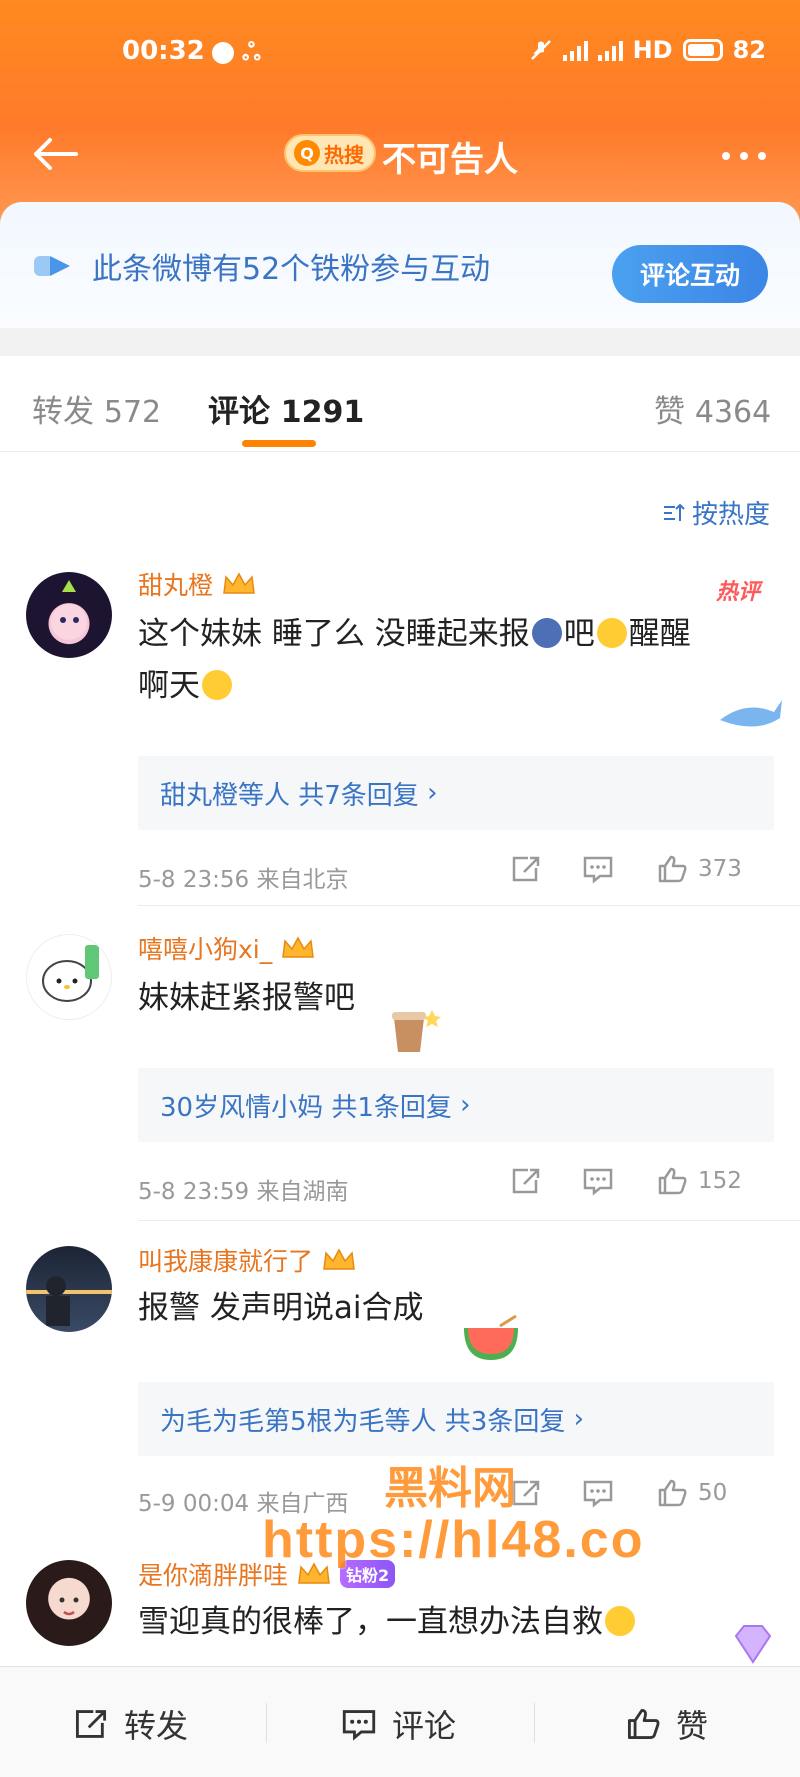  What do you see at coordinates (730, 515) in the screenshot?
I see `sort-label: 按热度` at bounding box center [730, 515].